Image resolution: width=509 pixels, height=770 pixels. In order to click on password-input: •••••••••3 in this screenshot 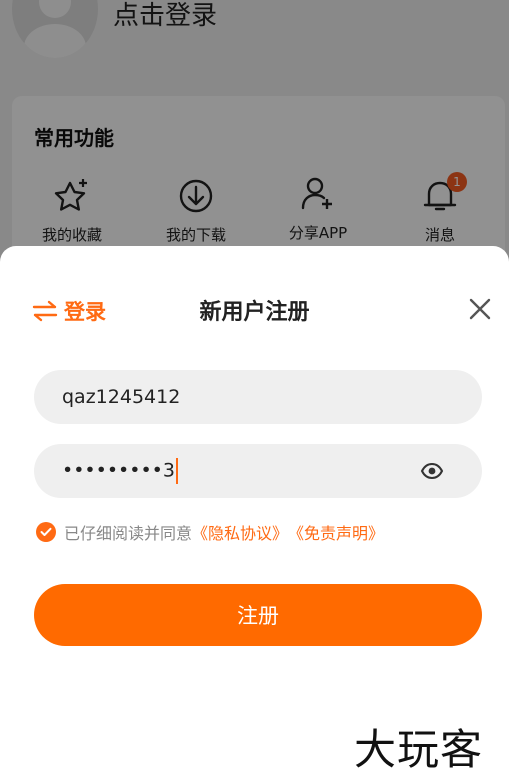, I will do `click(120, 471)`.